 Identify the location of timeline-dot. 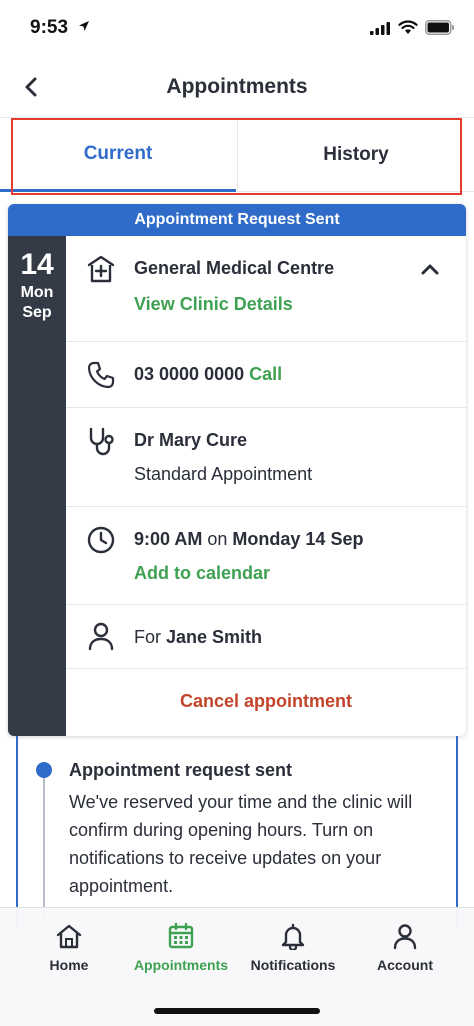
(44, 770).